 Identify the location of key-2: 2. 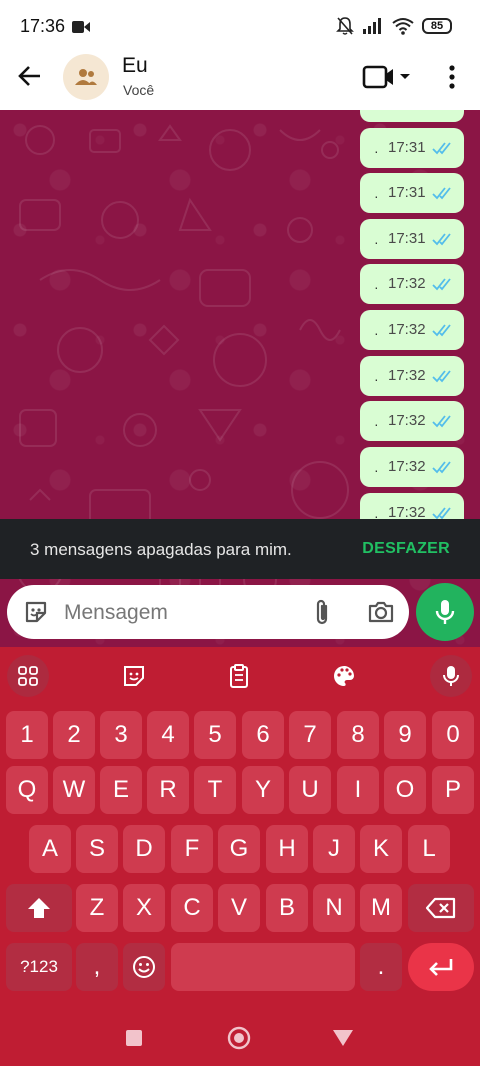
(74, 735).